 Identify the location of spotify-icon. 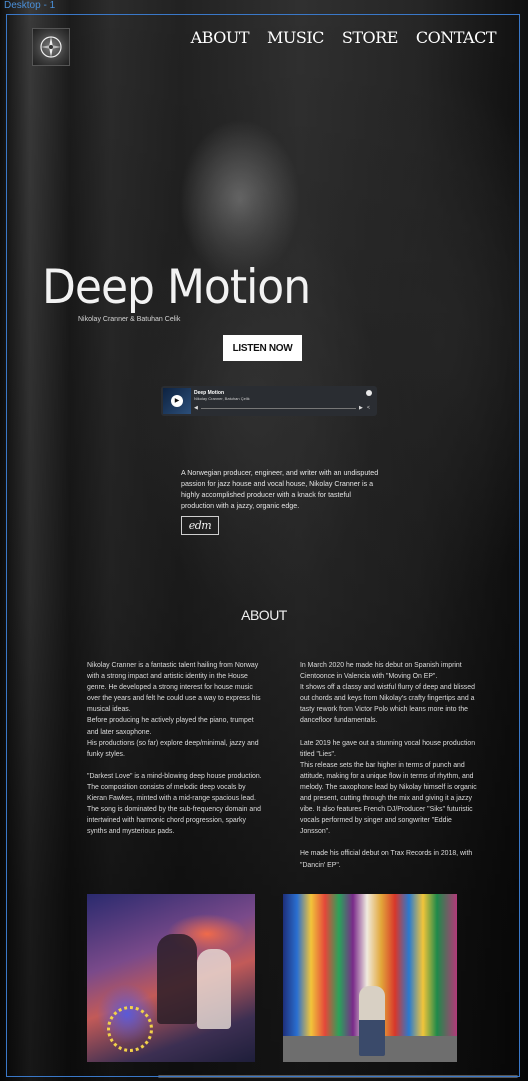
(369, 393).